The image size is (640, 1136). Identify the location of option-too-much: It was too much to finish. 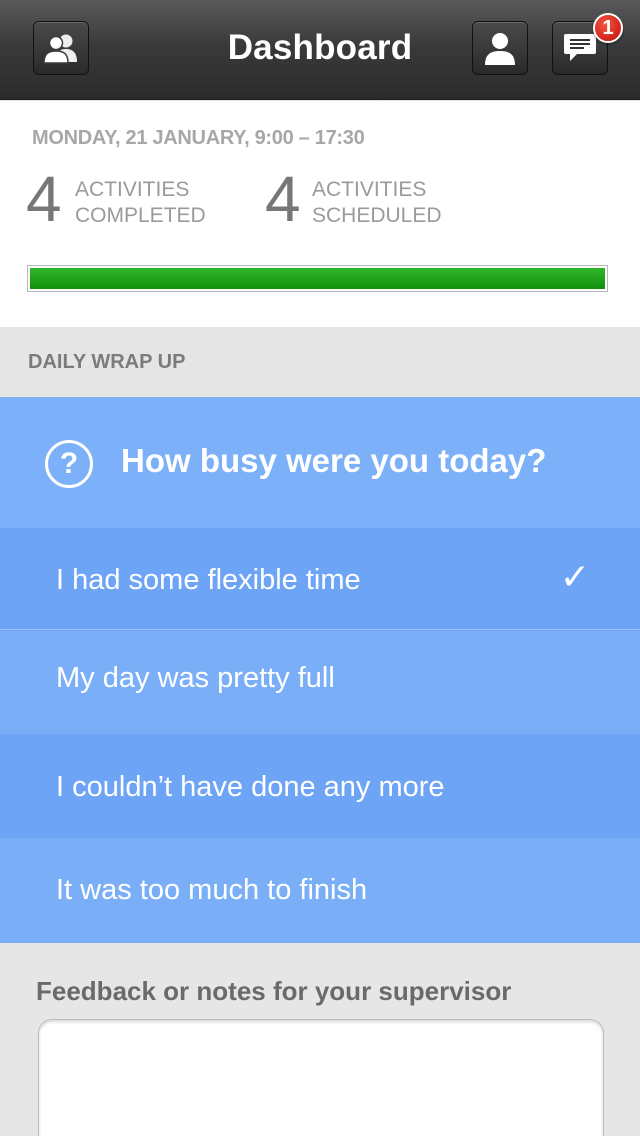
(320, 890).